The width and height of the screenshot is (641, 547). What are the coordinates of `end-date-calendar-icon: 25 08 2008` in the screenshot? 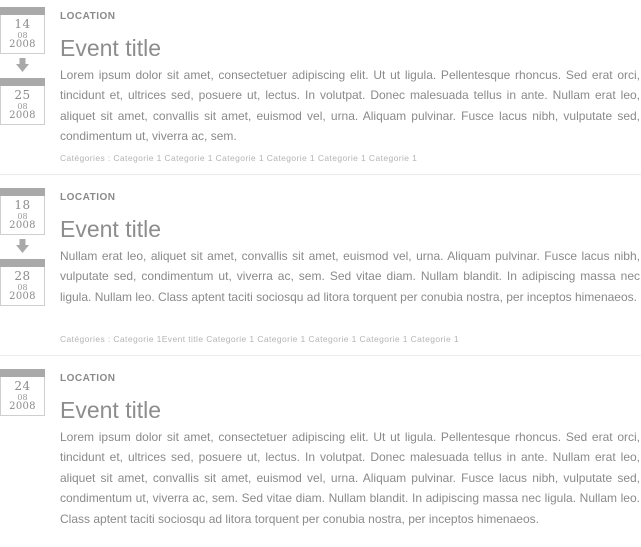 It's located at (22, 101).